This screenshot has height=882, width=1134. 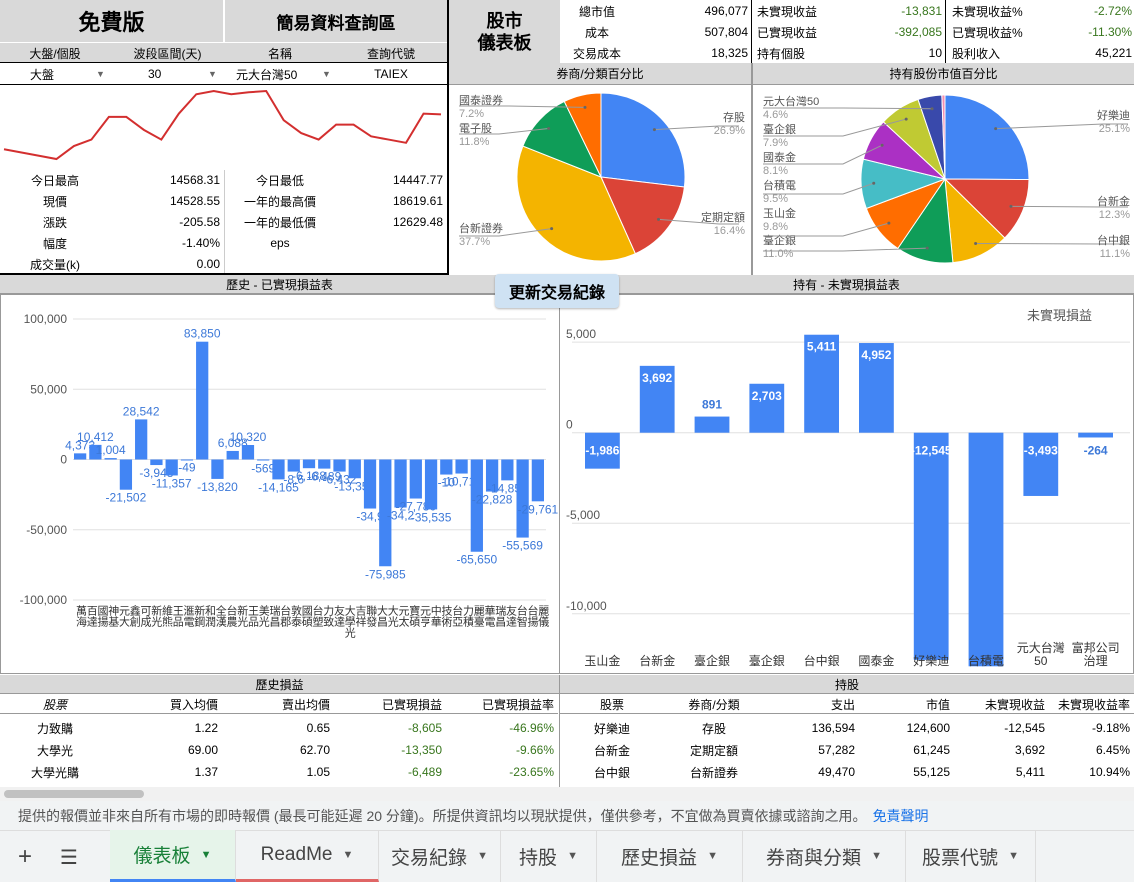 What do you see at coordinates (549, 856) in the screenshot?
I see `sheet-tab-3: 持股 ▼` at bounding box center [549, 856].